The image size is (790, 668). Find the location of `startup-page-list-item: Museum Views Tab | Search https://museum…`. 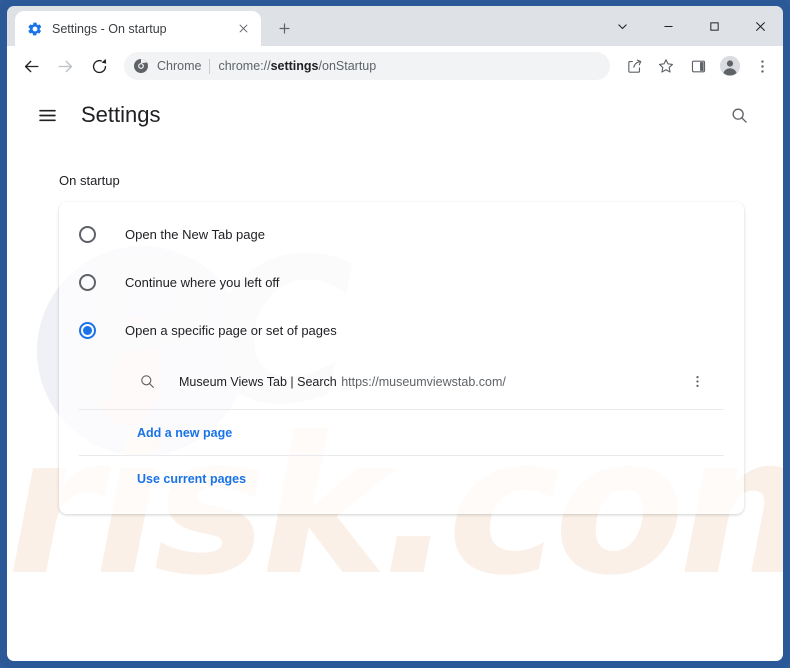

startup-page-list-item: Museum Views Tab | Search https://museum… is located at coordinates (401, 382).